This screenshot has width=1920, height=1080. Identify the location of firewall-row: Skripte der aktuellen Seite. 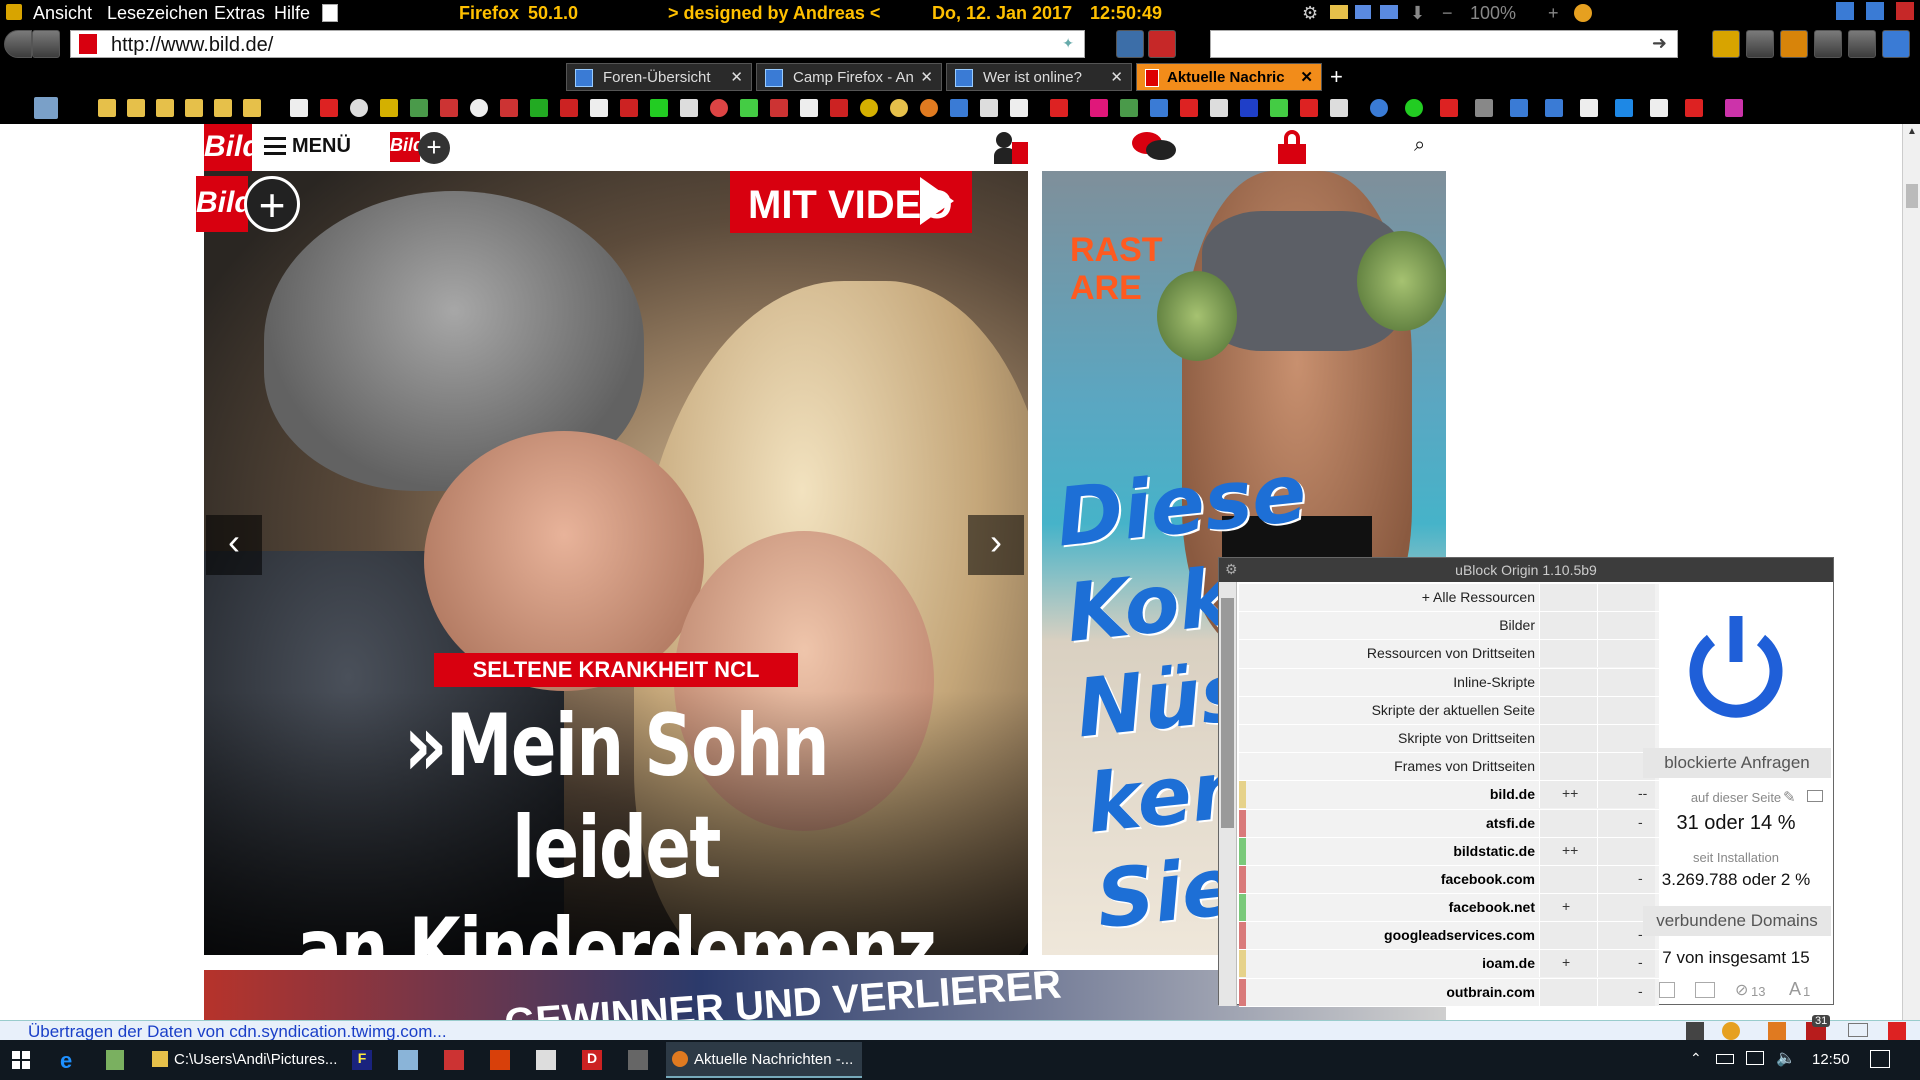
(1449, 710).